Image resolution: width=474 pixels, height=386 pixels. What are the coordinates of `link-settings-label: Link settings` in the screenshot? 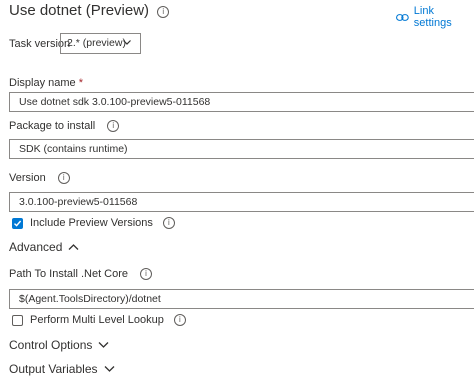 It's located at (432, 17).